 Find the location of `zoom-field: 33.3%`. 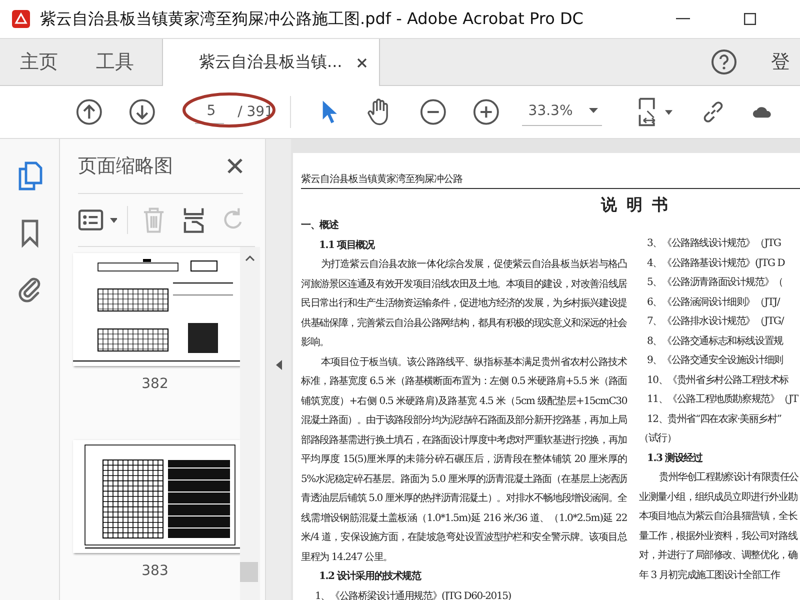

zoom-field: 33.3% is located at coordinates (562, 112).